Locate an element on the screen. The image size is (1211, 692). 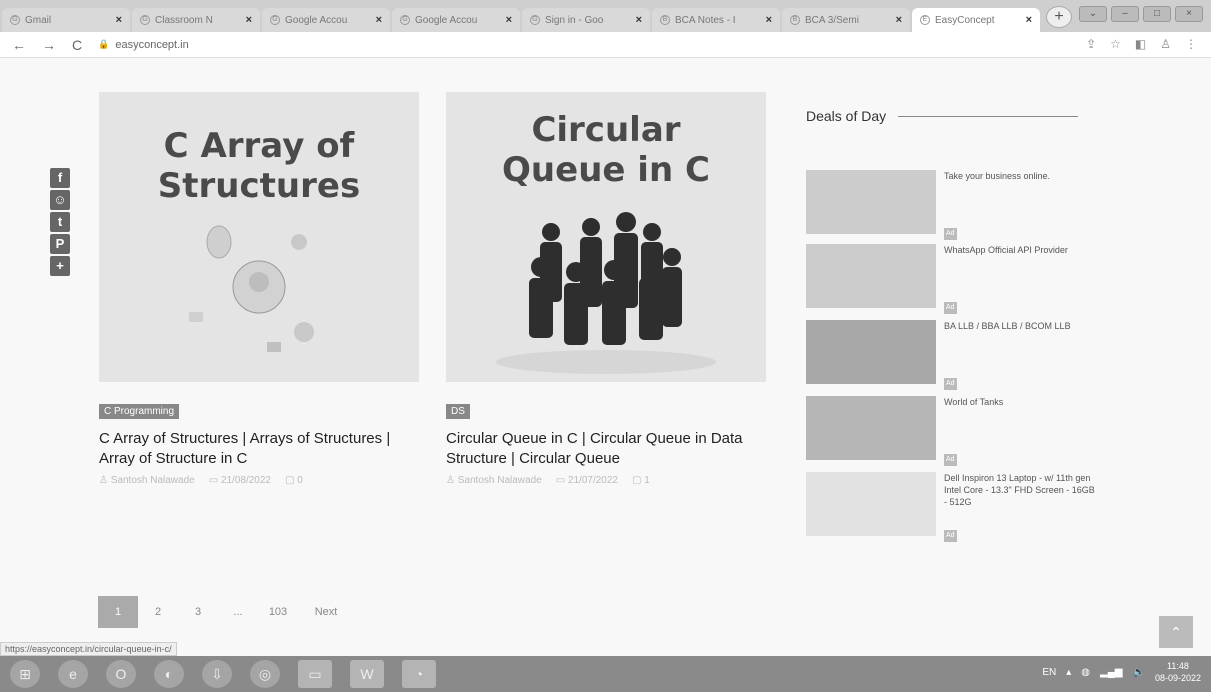
deal-item: BA LLB / BBA LLB / BCOM LLB Ad is located at coordinates (951, 356).